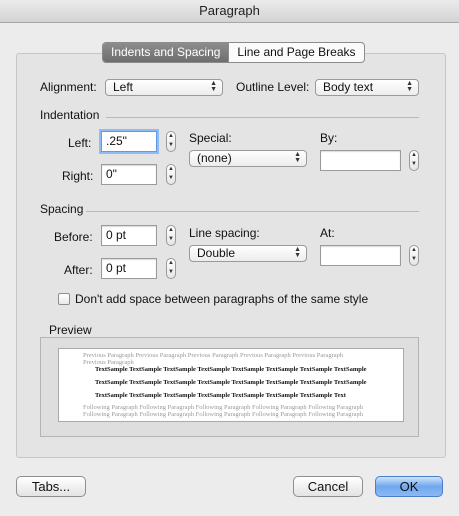 The height and width of the screenshot is (516, 459). What do you see at coordinates (80, 143) in the screenshot?
I see `left-indent-label: Left:` at bounding box center [80, 143].